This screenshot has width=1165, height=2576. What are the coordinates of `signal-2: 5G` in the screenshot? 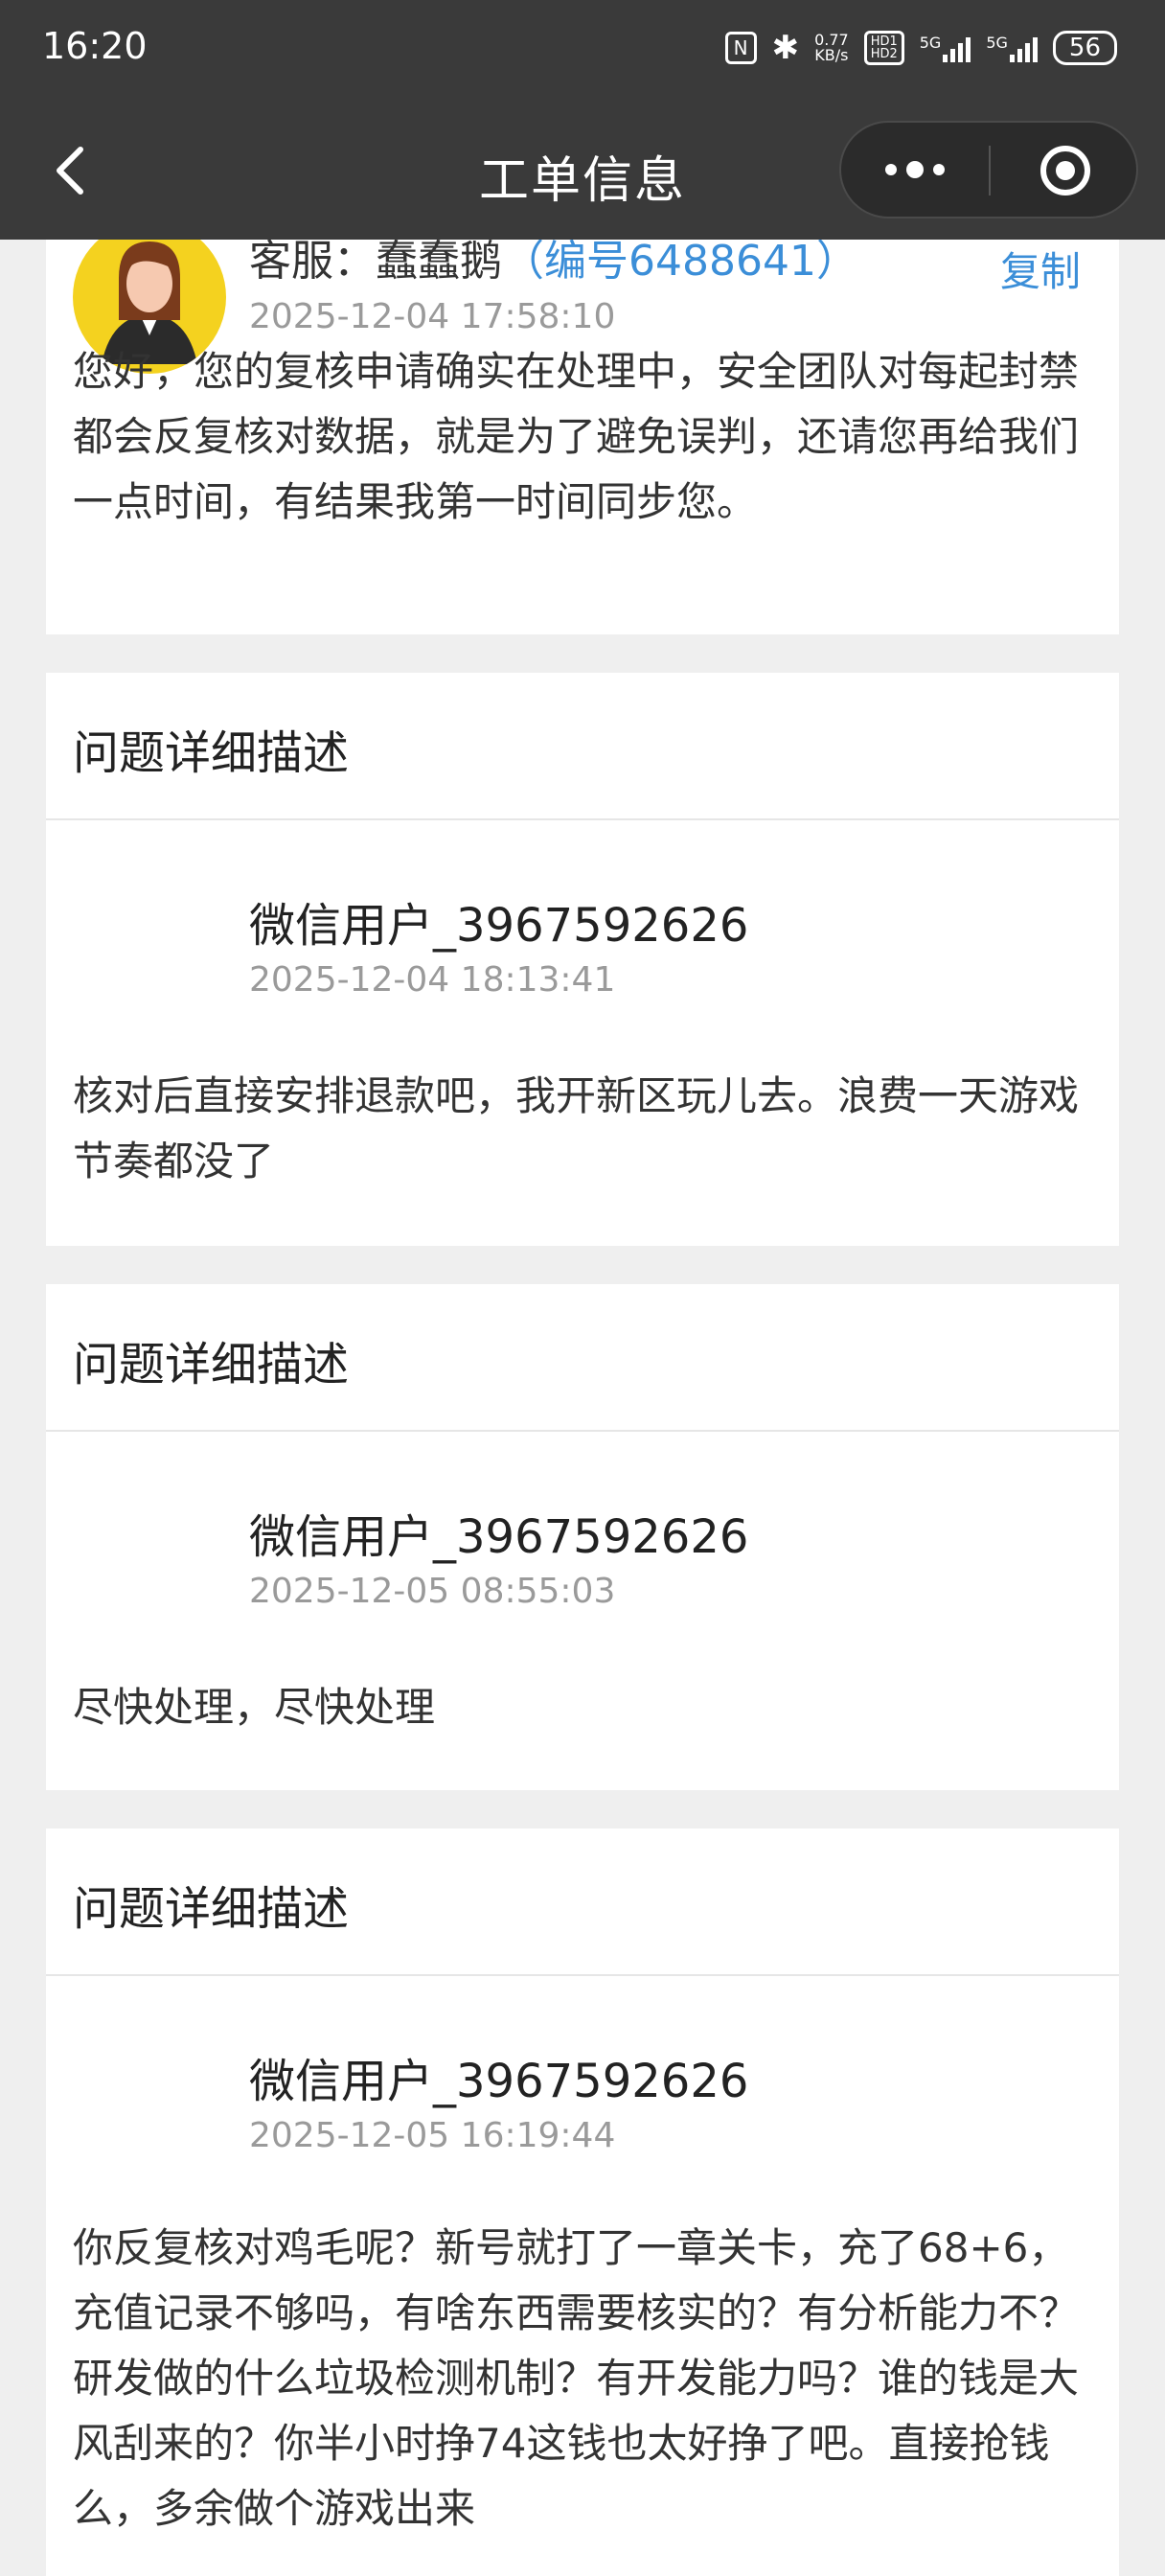 It's located at (1012, 48).